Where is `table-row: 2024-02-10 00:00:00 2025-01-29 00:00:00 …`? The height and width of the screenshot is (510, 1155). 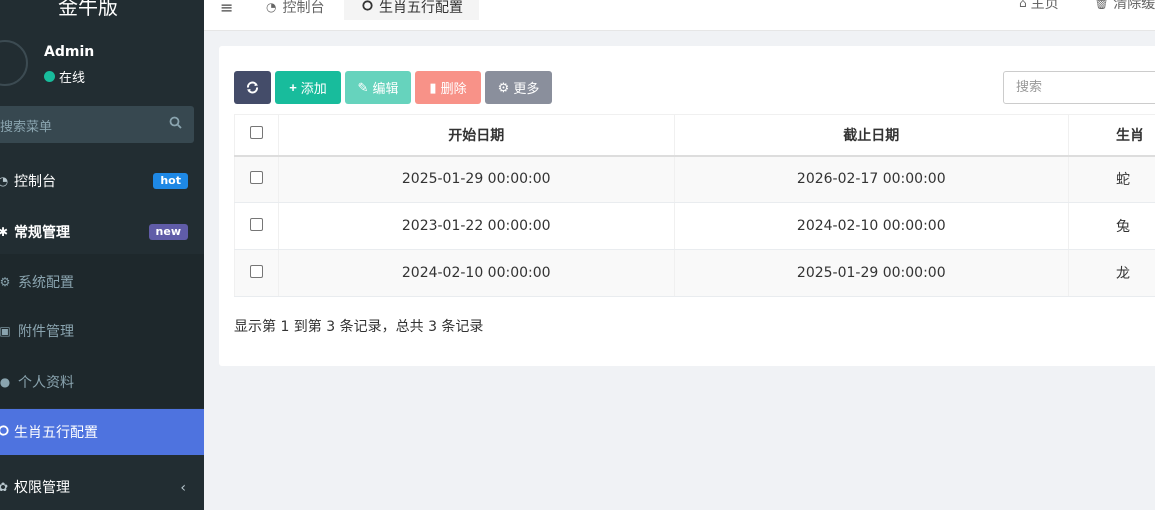
table-row: 2024-02-10 00:00:00 2025-01-29 00:00:00 … is located at coordinates (694, 273).